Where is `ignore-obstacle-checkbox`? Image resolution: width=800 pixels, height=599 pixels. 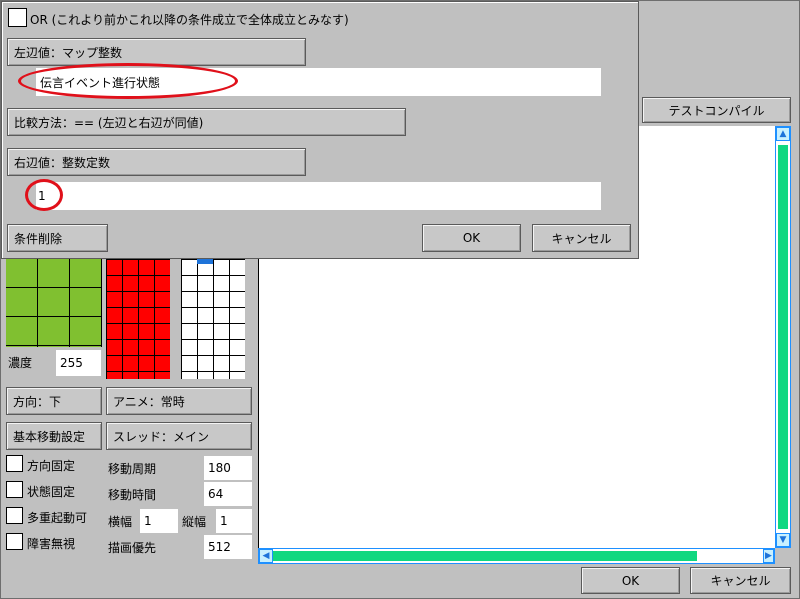
ignore-obstacle-checkbox is located at coordinates (14, 541).